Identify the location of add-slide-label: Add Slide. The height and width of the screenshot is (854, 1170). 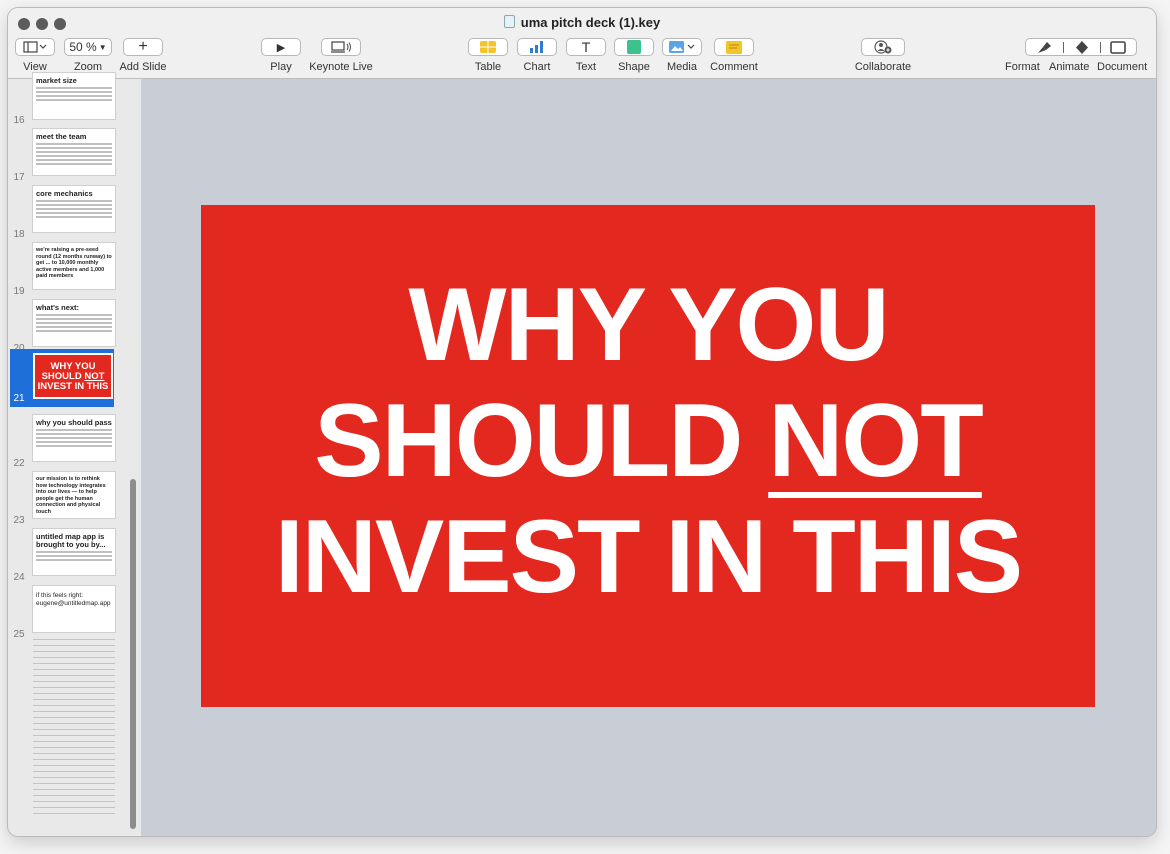
(143, 67).